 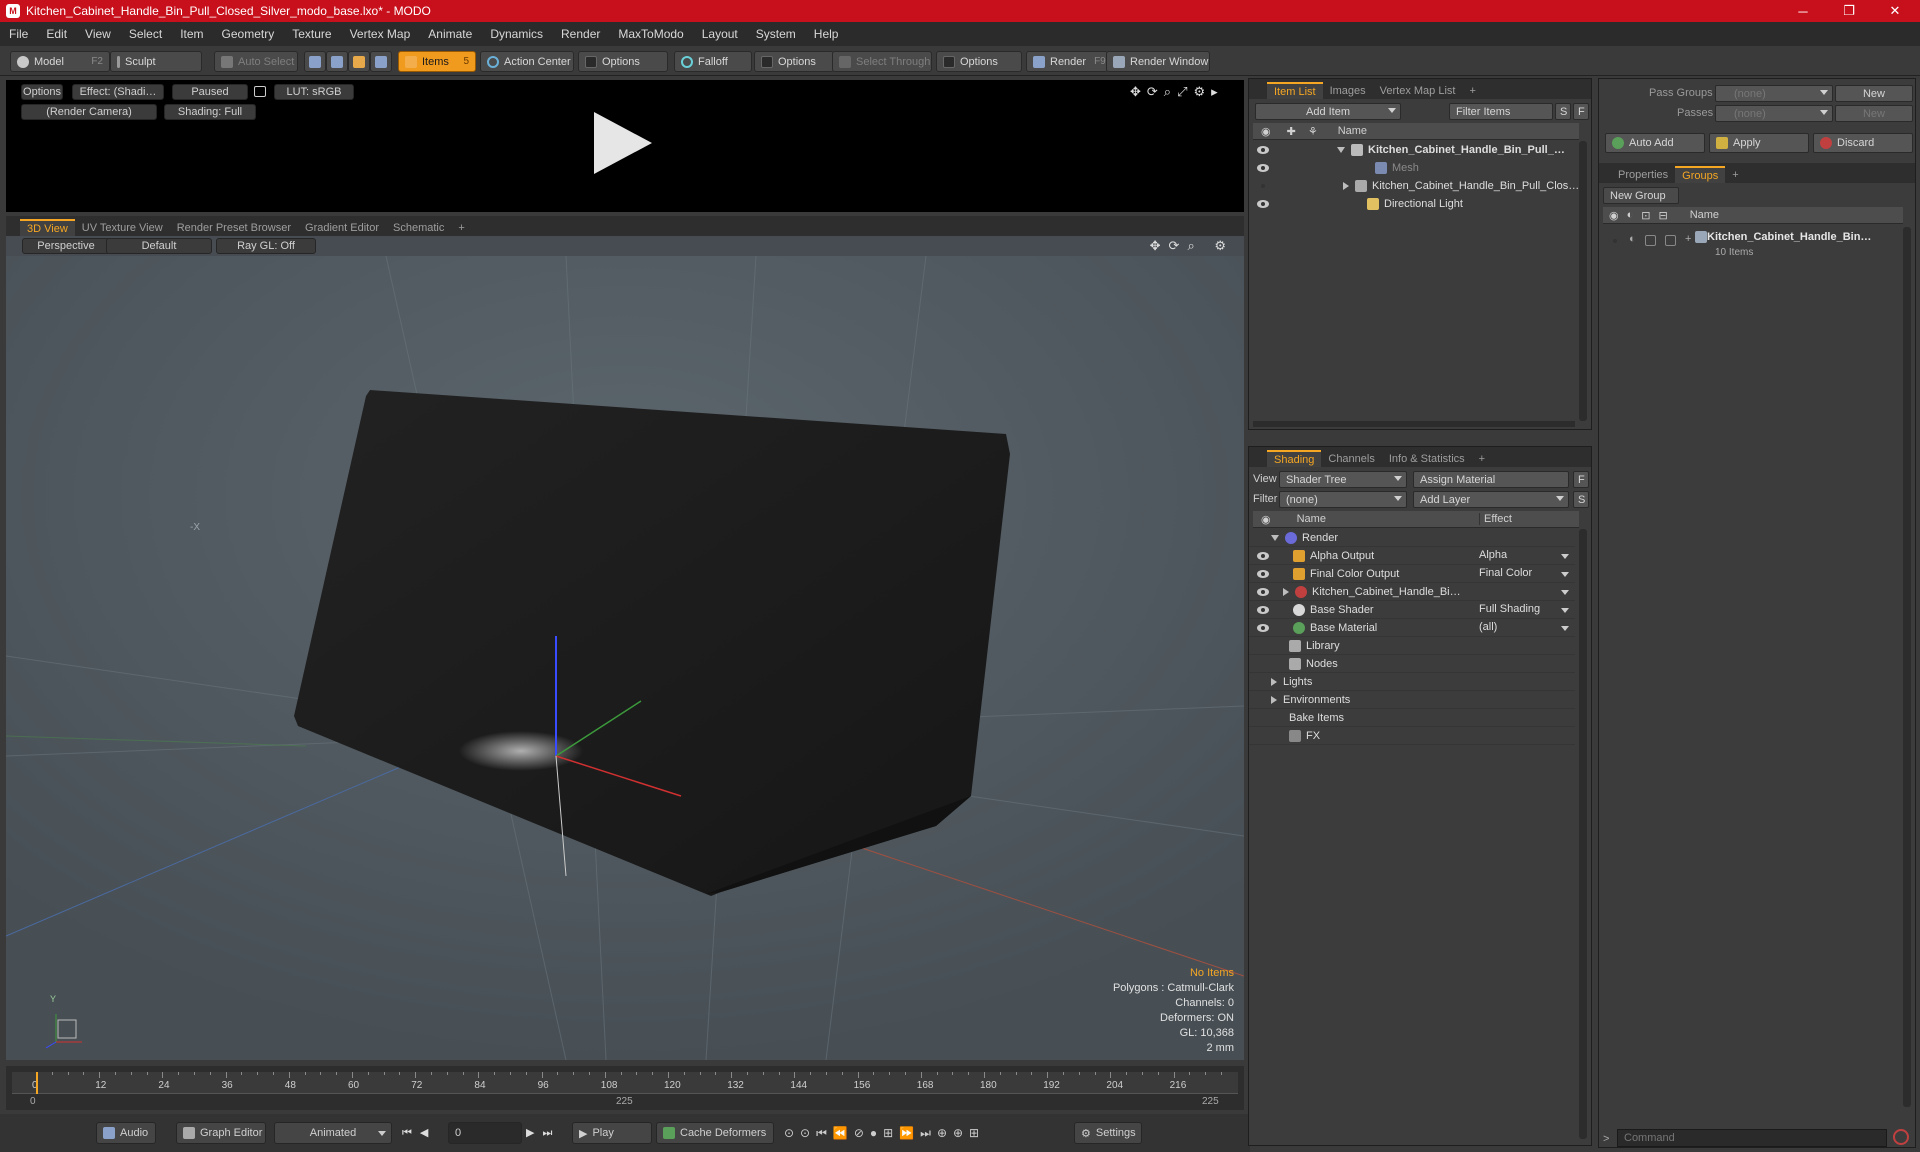 I want to click on view-dropdown: Shader Tree, so click(x=1343, y=479).